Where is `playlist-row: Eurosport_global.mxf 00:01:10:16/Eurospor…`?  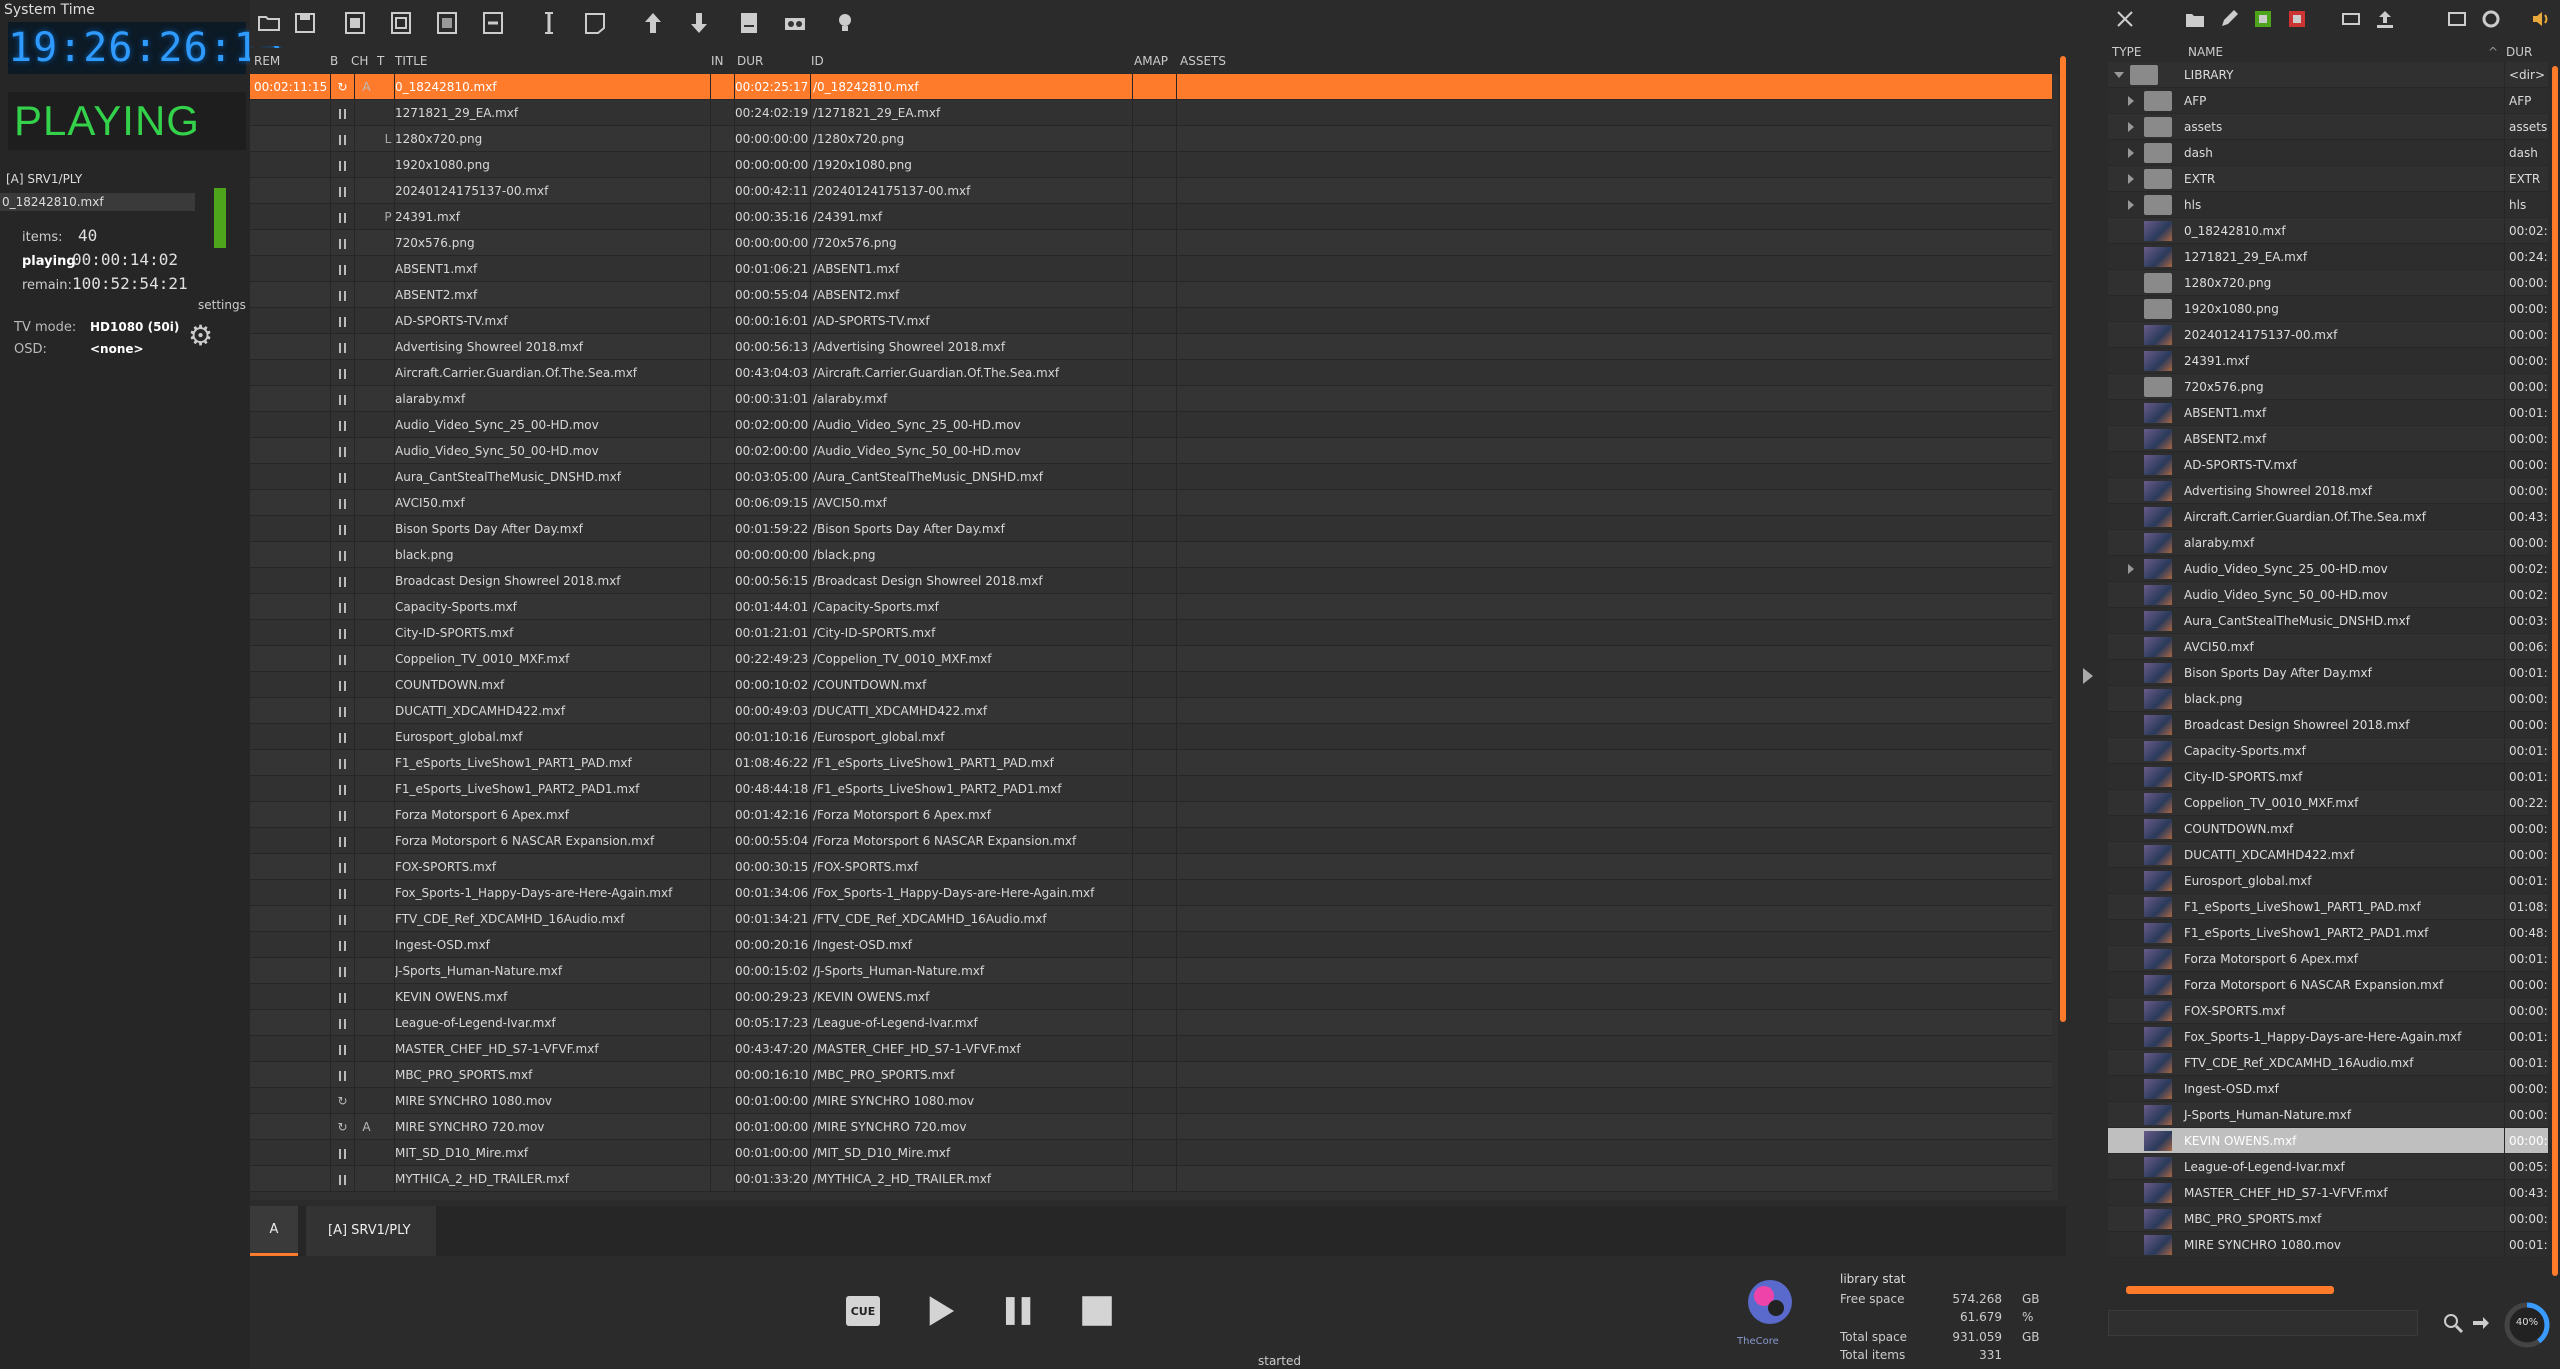
playlist-row: Eurosport_global.mxf 00:01:10:16/Eurospor… is located at coordinates (1151, 737).